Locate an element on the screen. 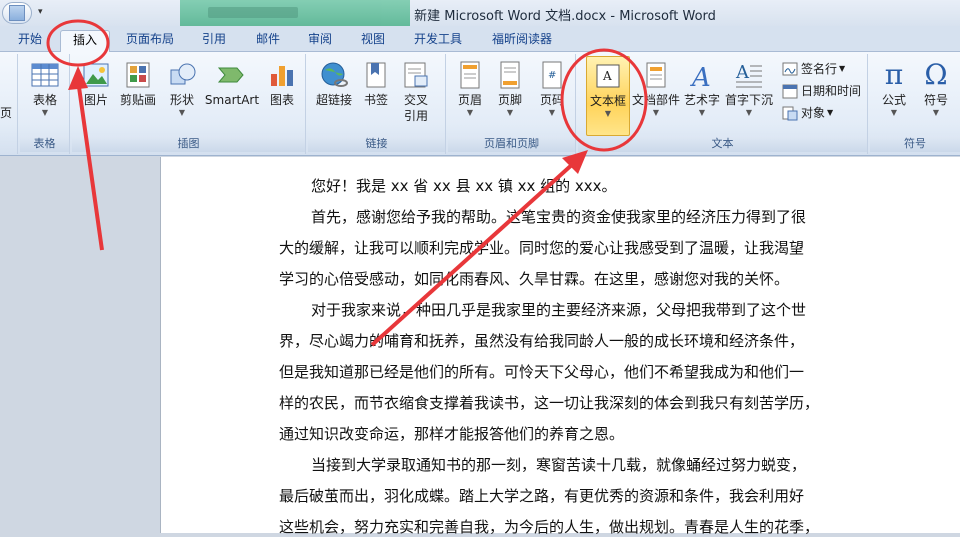 Image resolution: width=960 pixels, height=537 pixels. group-symbols: π 公式 ▼ Ω 符号 ▼ 符号 is located at coordinates (915, 104).